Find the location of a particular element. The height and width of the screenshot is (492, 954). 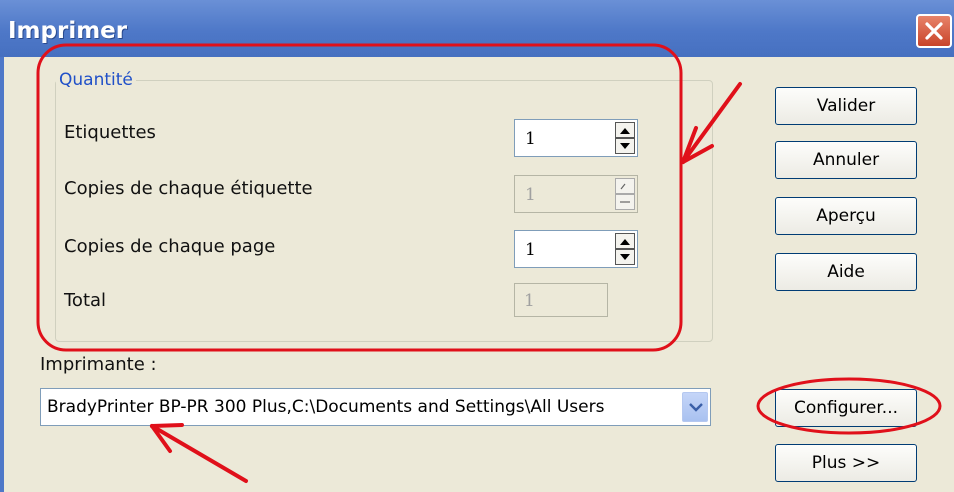

copies-page-label: Copies de chaque page is located at coordinates (170, 246).